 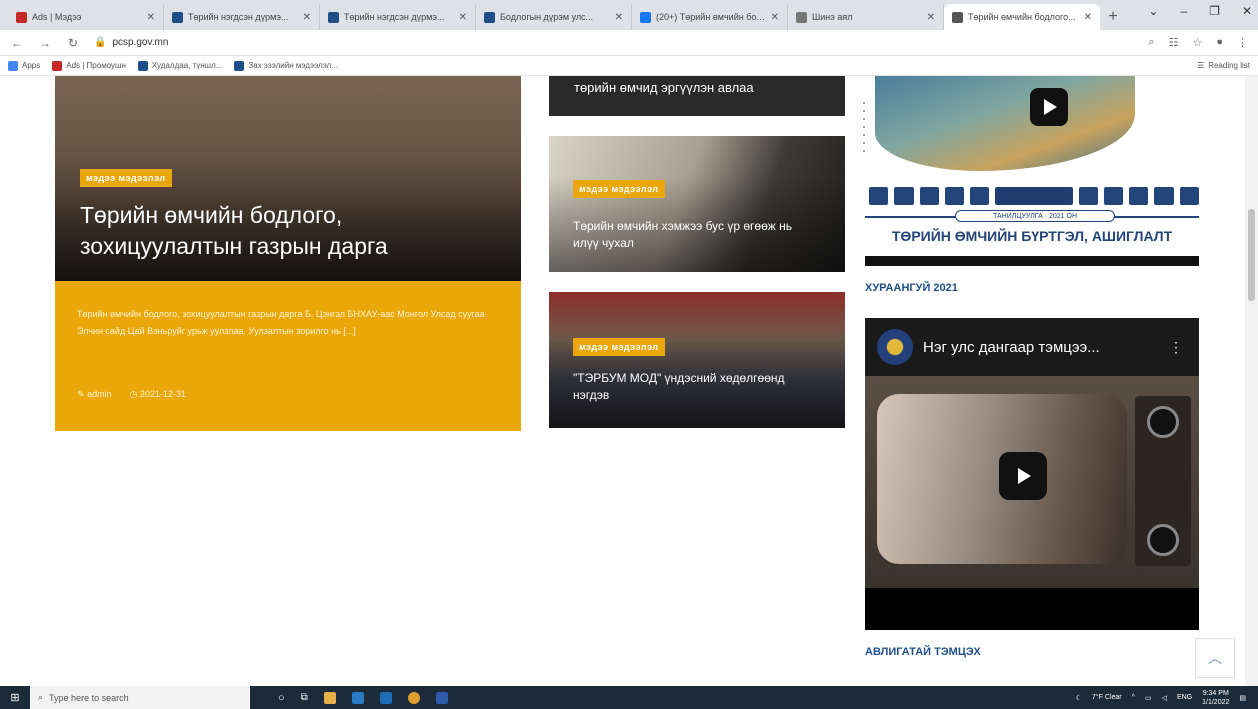 What do you see at coordinates (1229, 65) in the screenshot?
I see `reading-list-label: Reading list` at bounding box center [1229, 65].